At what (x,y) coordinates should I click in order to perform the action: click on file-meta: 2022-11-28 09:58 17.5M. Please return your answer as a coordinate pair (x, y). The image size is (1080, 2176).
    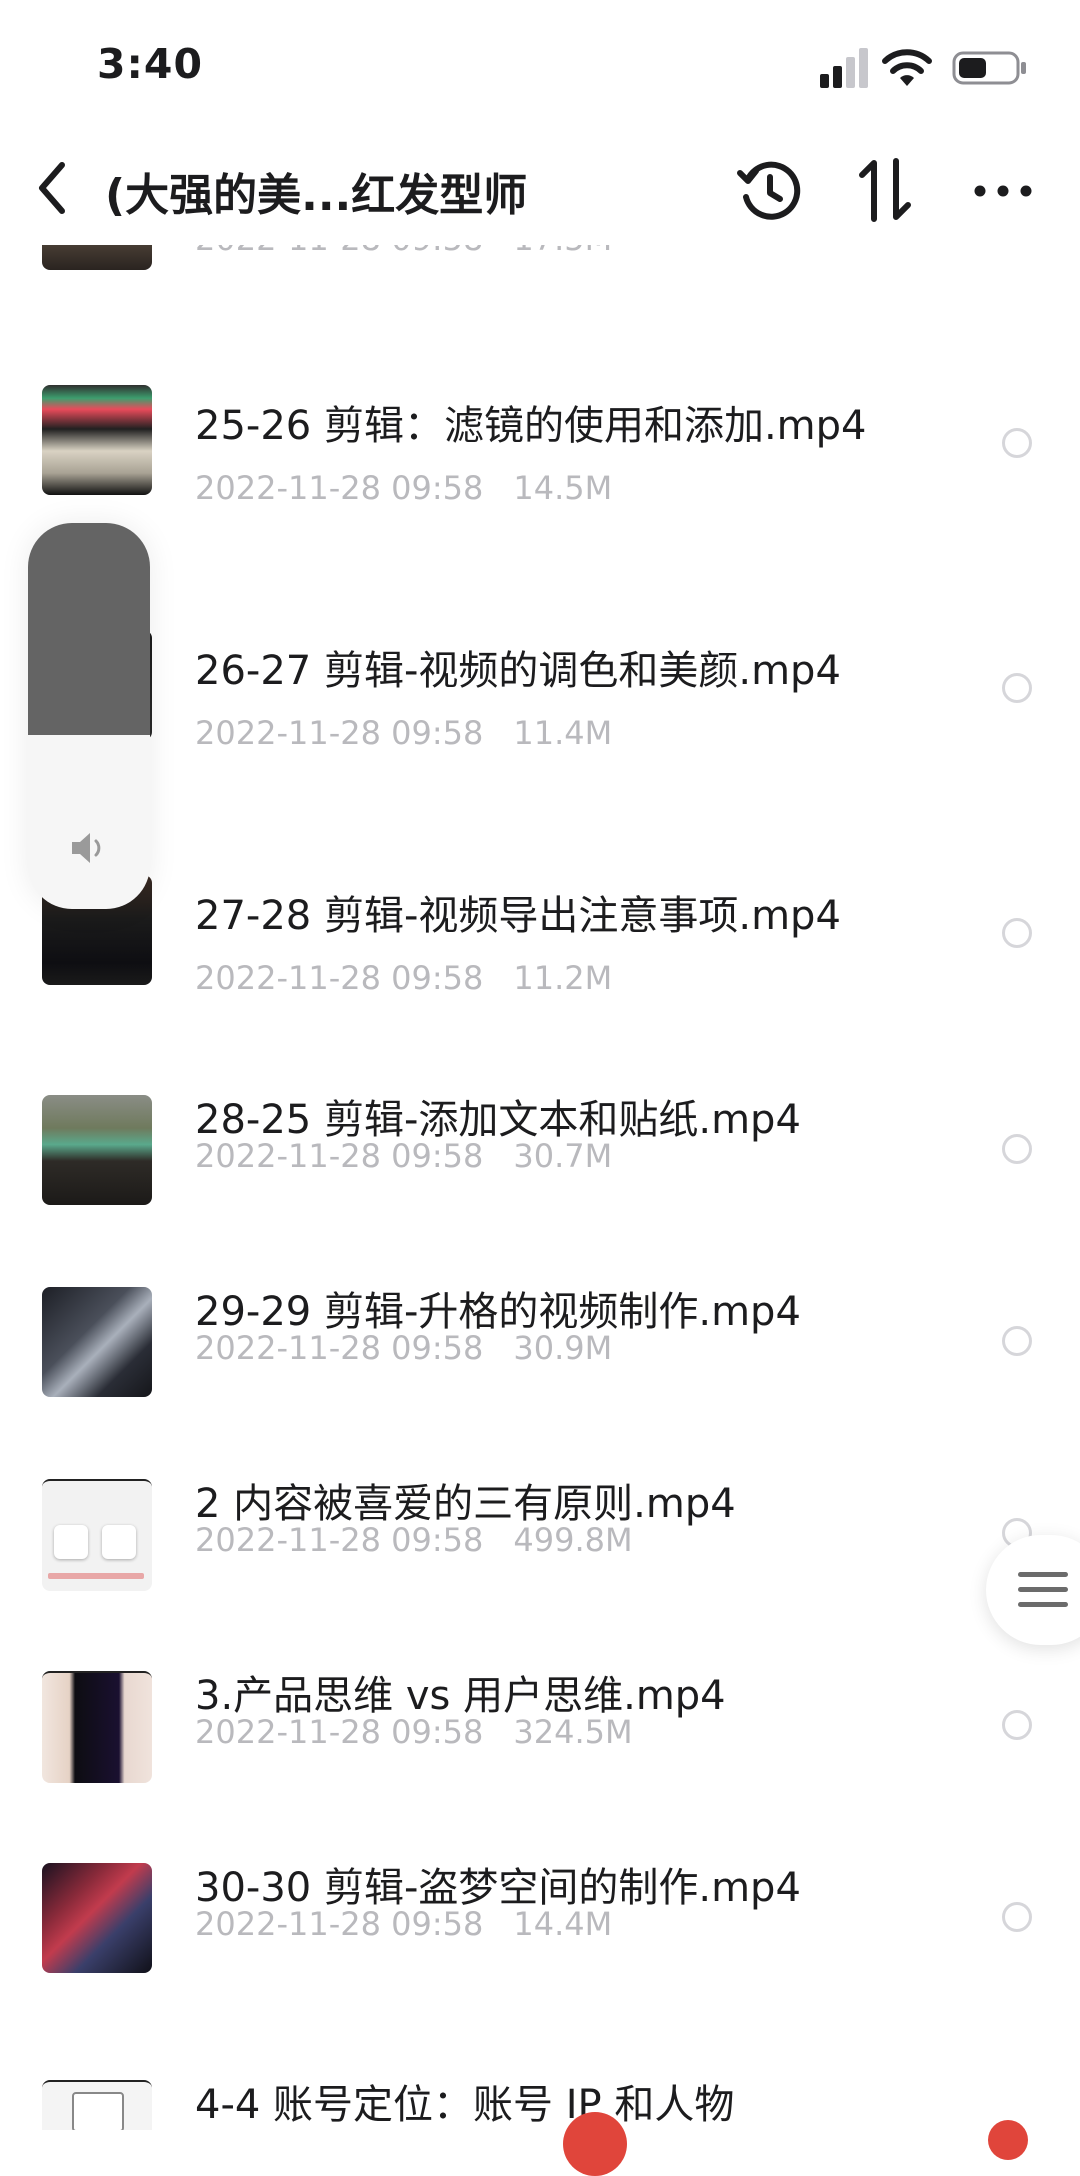
    Looking at the image, I should click on (403, 251).